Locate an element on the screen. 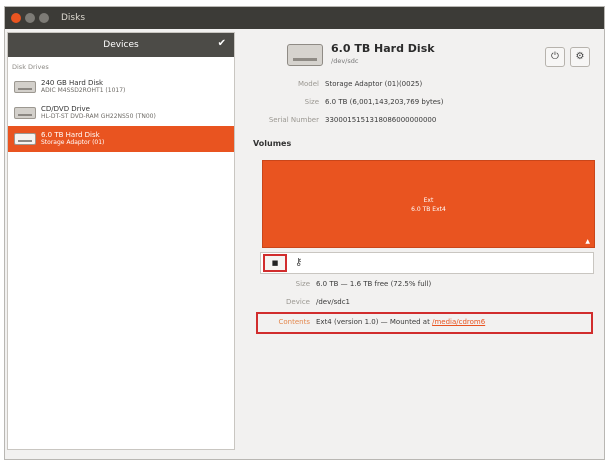 The image size is (609, 464). drive-name: CD/DVD Drive is located at coordinates (65, 109).